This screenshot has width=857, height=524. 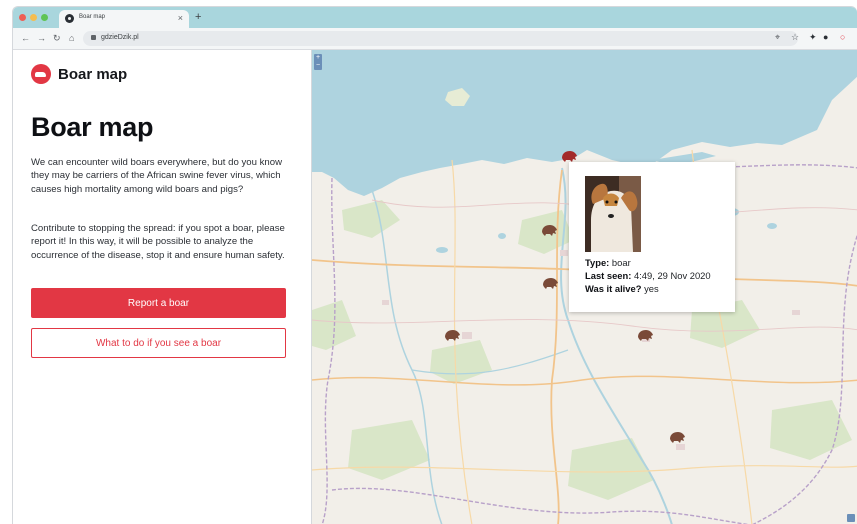 What do you see at coordinates (435, 17) in the screenshot?
I see `tab-strip: Boar map × +` at bounding box center [435, 17].